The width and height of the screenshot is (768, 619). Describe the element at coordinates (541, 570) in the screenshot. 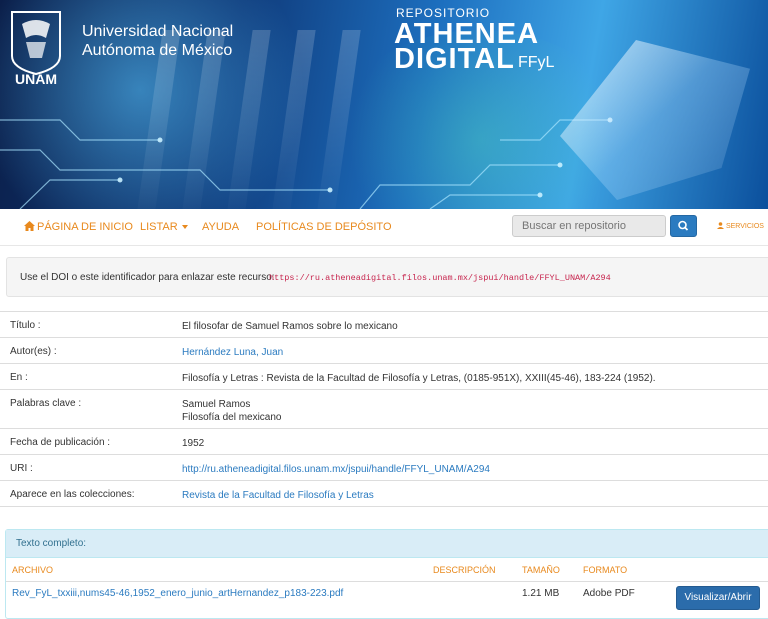

I see `column-header-size: TAMAÑO` at that location.